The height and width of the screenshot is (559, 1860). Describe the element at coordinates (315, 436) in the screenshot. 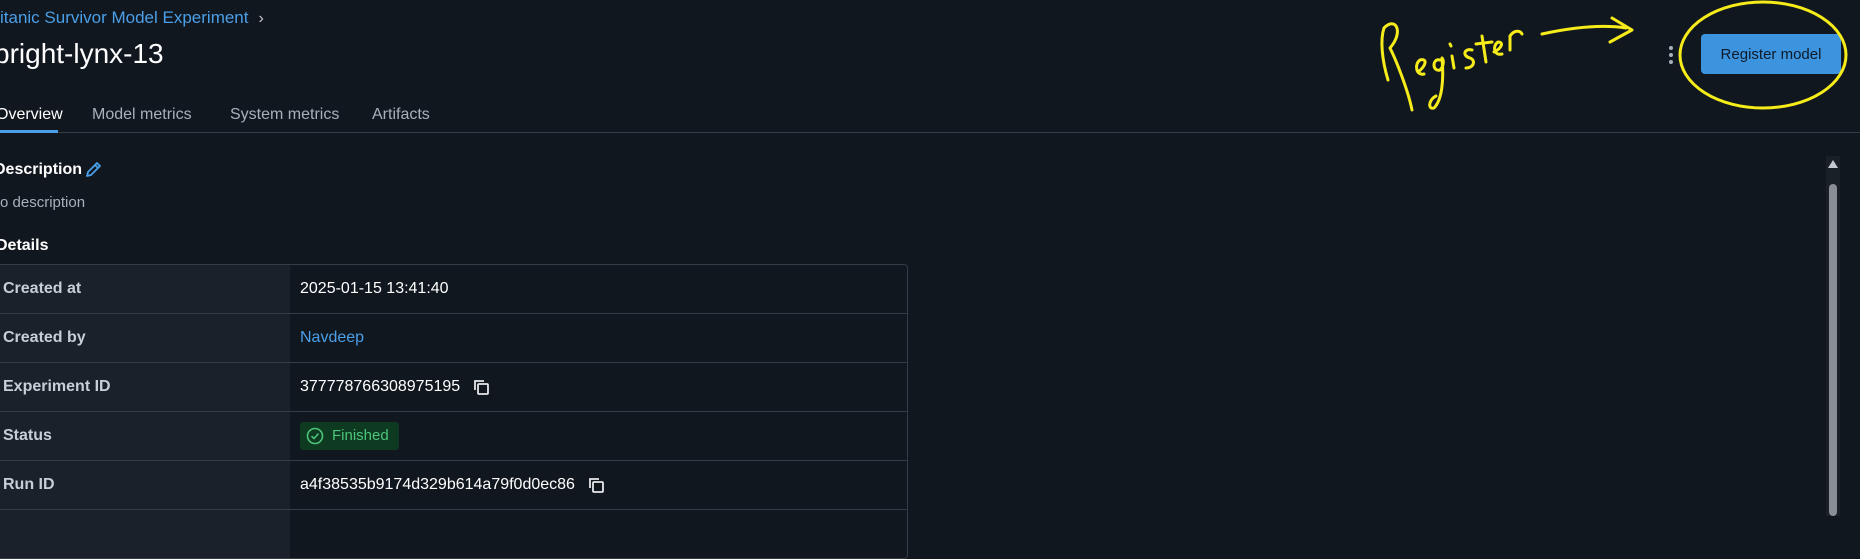

I see `check-circle-icon` at that location.